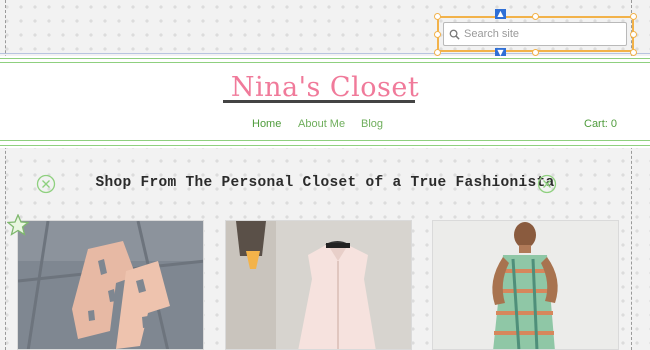 This screenshot has height=350, width=650. I want to click on search-box, so click(535, 34).